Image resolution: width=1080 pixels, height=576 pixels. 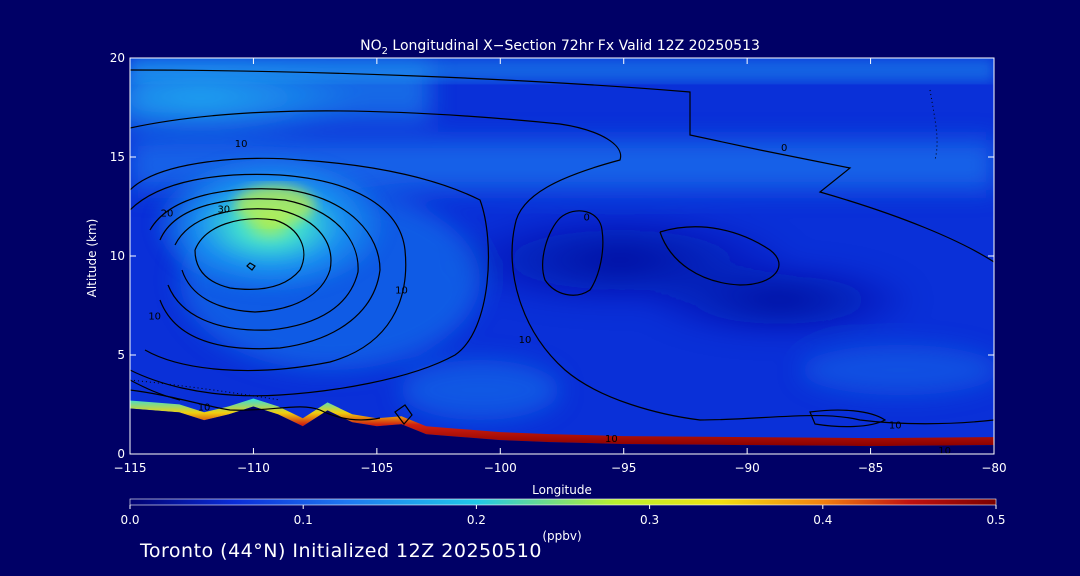 What do you see at coordinates (121, 355) in the screenshot?
I see `y-tick-label: 5` at bounding box center [121, 355].